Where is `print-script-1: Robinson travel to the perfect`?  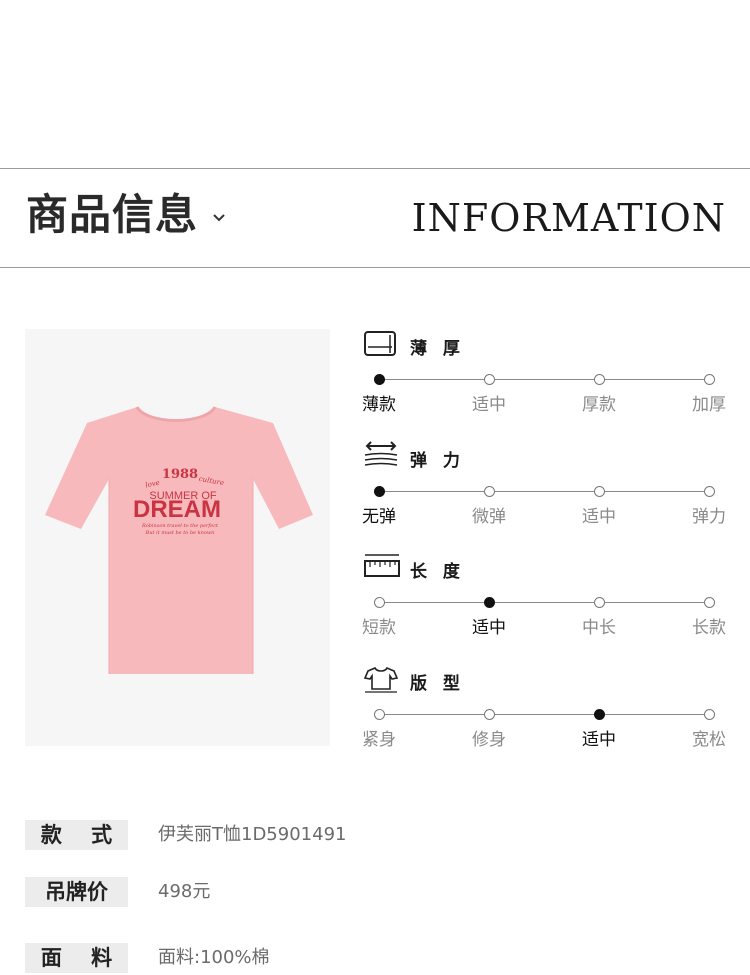
print-script-1: Robinson travel to the perfect is located at coordinates (180, 526).